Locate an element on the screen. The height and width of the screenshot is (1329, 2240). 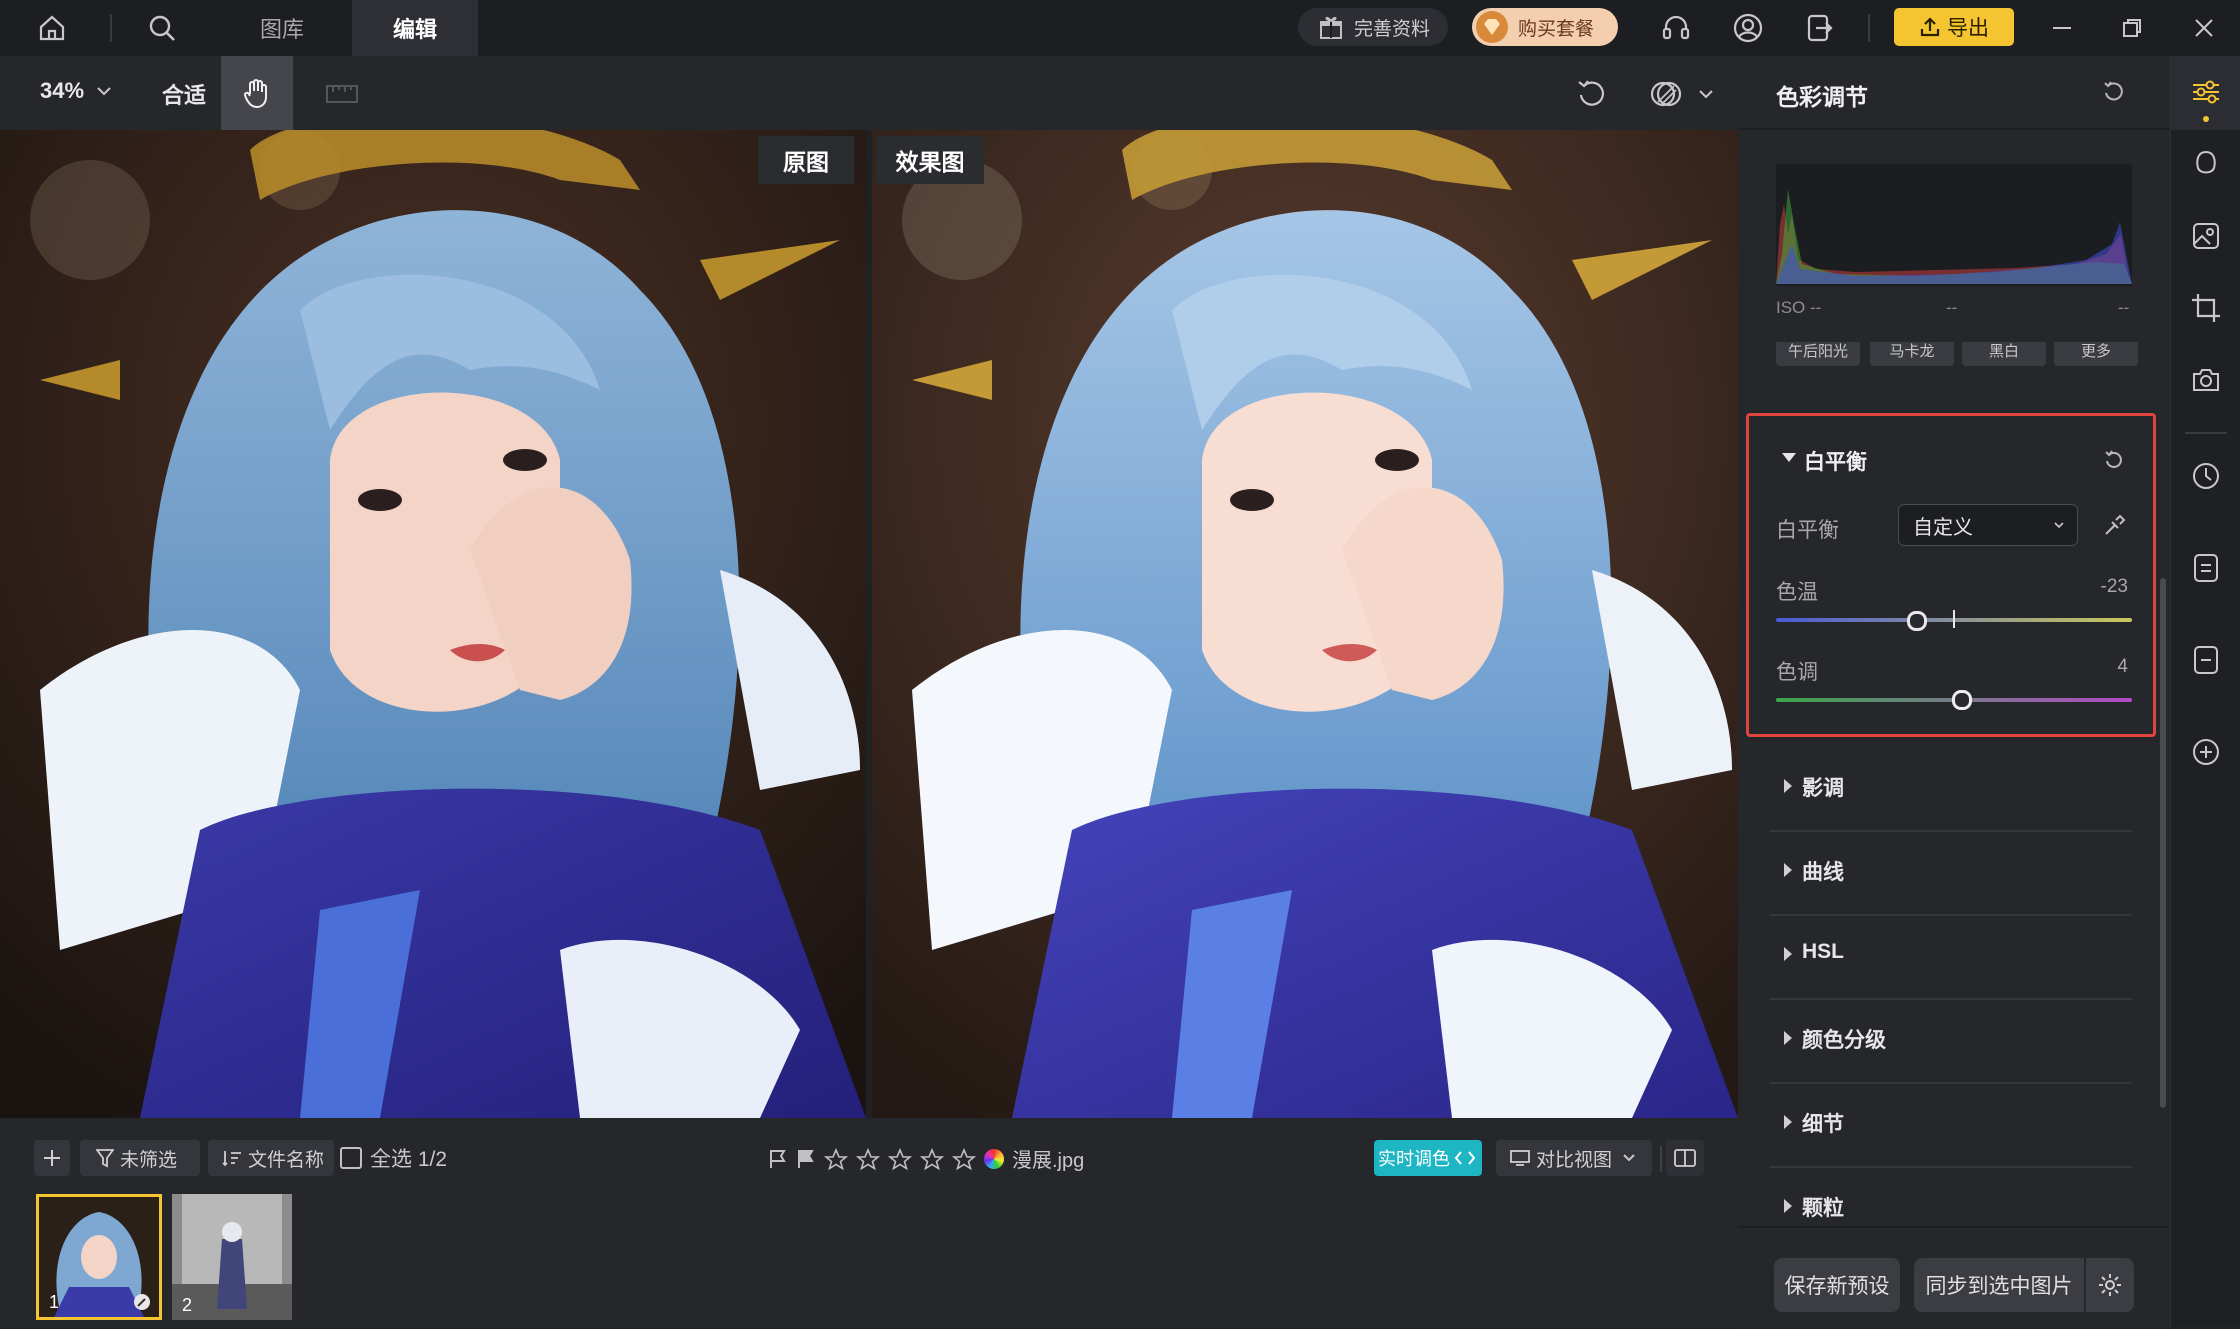
gear-icon is located at coordinates (2110, 1285).